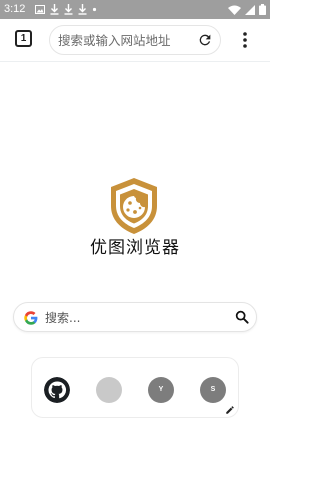 Image resolution: width=320 pixels, height=480 pixels. I want to click on notification-icons, so click(66, 9).